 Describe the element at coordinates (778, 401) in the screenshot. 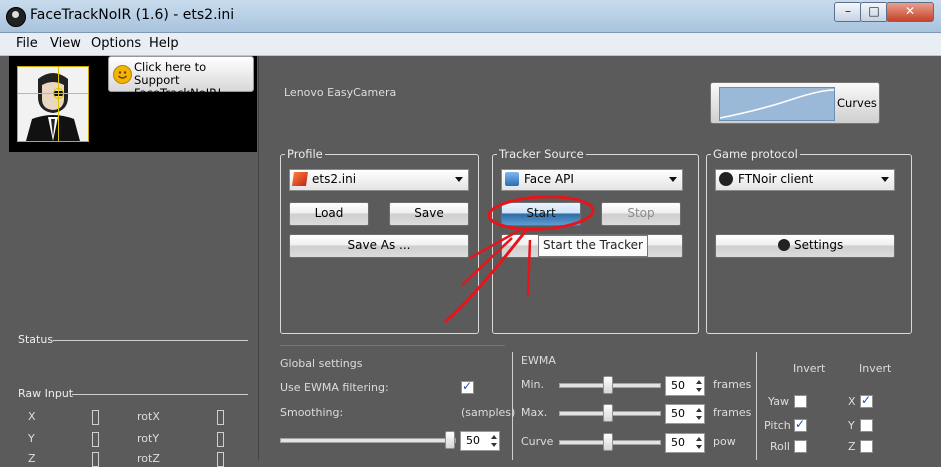

I see `invert-yaw-label: Yaw` at that location.